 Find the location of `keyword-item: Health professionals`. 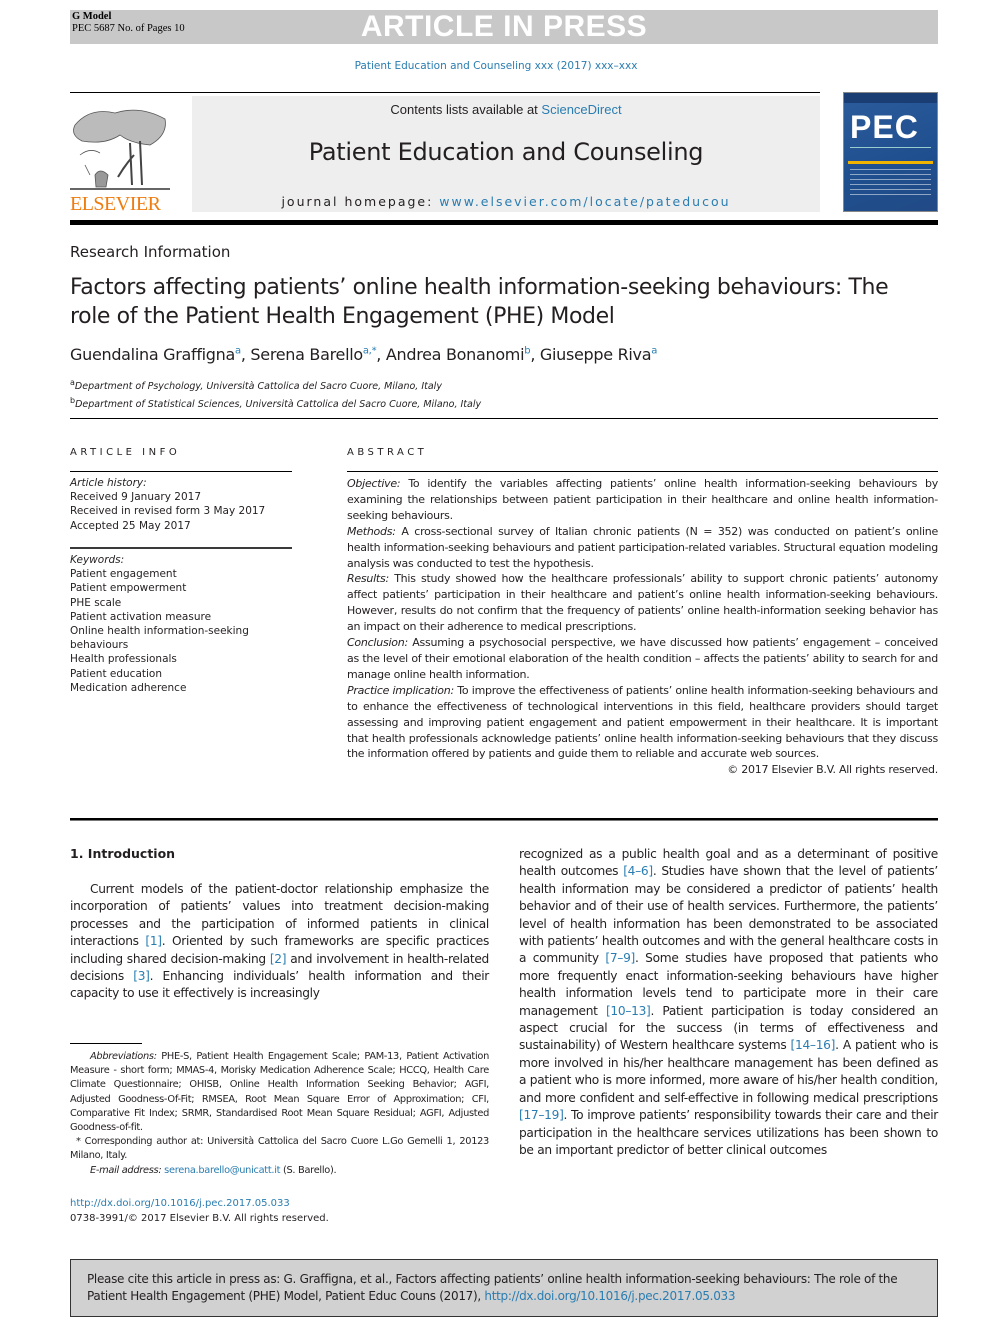

keyword-item: Health professionals is located at coordinates (123, 659).